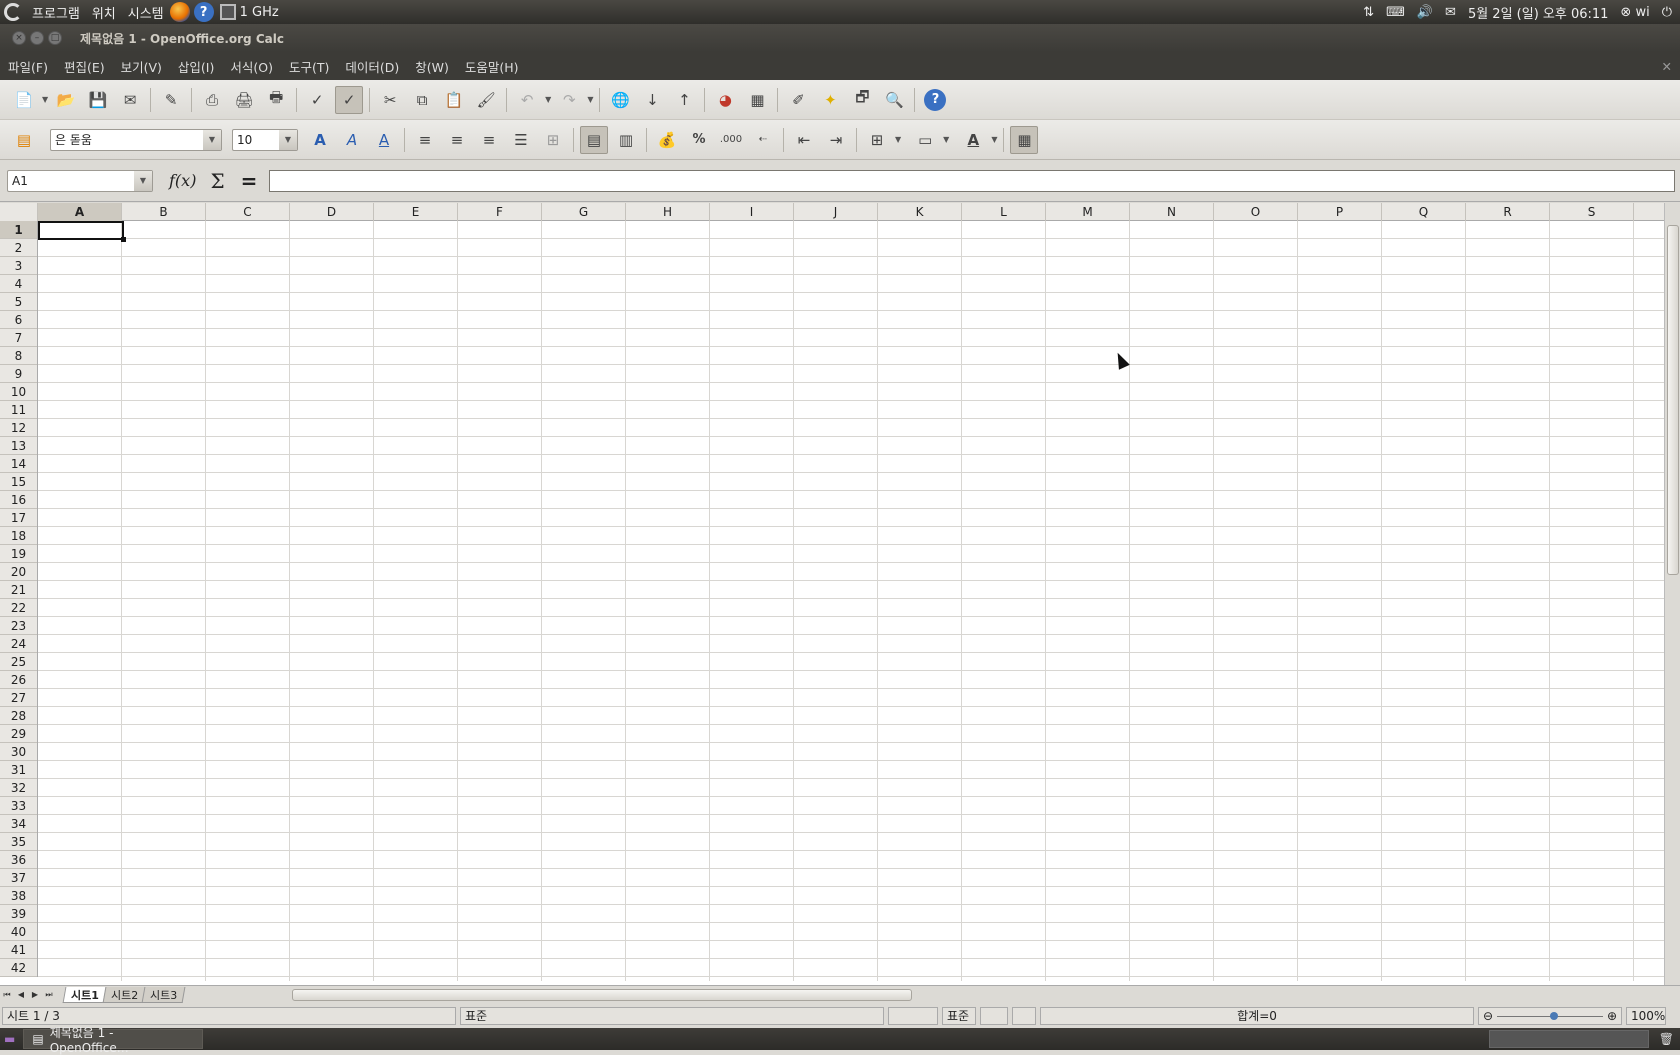 The image size is (1680, 1055). Describe the element at coordinates (143, 180) in the screenshot. I see `chevron-down-icon: ▼` at that location.